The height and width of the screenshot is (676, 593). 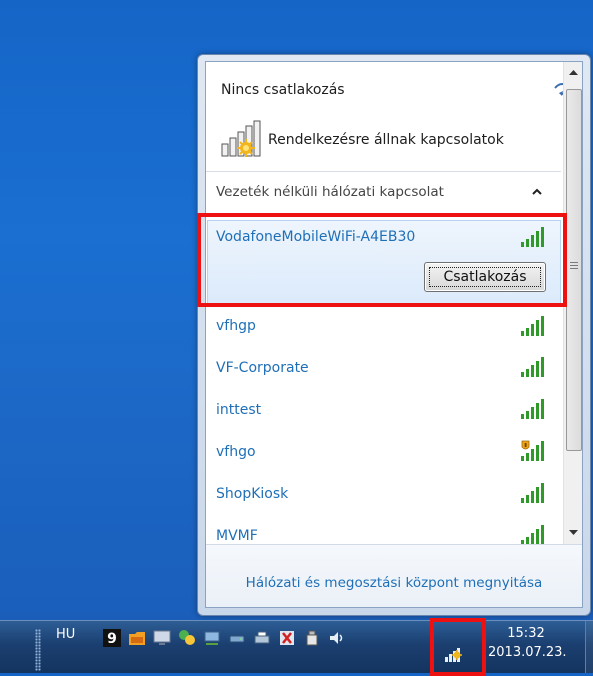 I want to click on flag-icon, so click(x=287, y=638).